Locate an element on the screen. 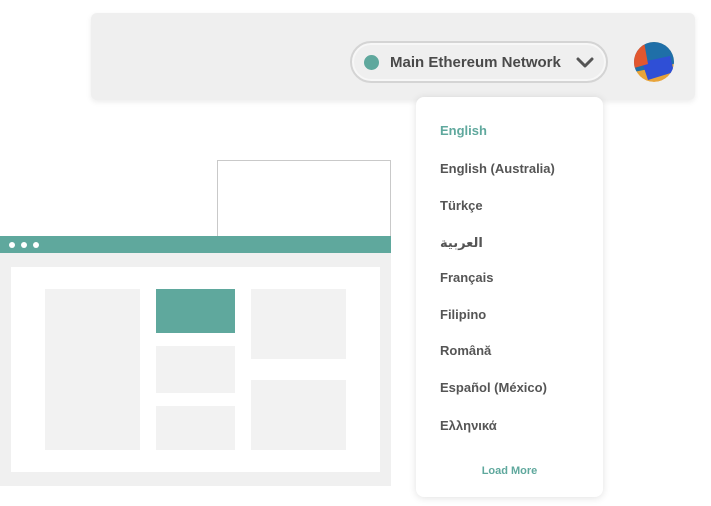 This screenshot has width=711, height=506. language-item-romanian: Română is located at coordinates (465, 350).